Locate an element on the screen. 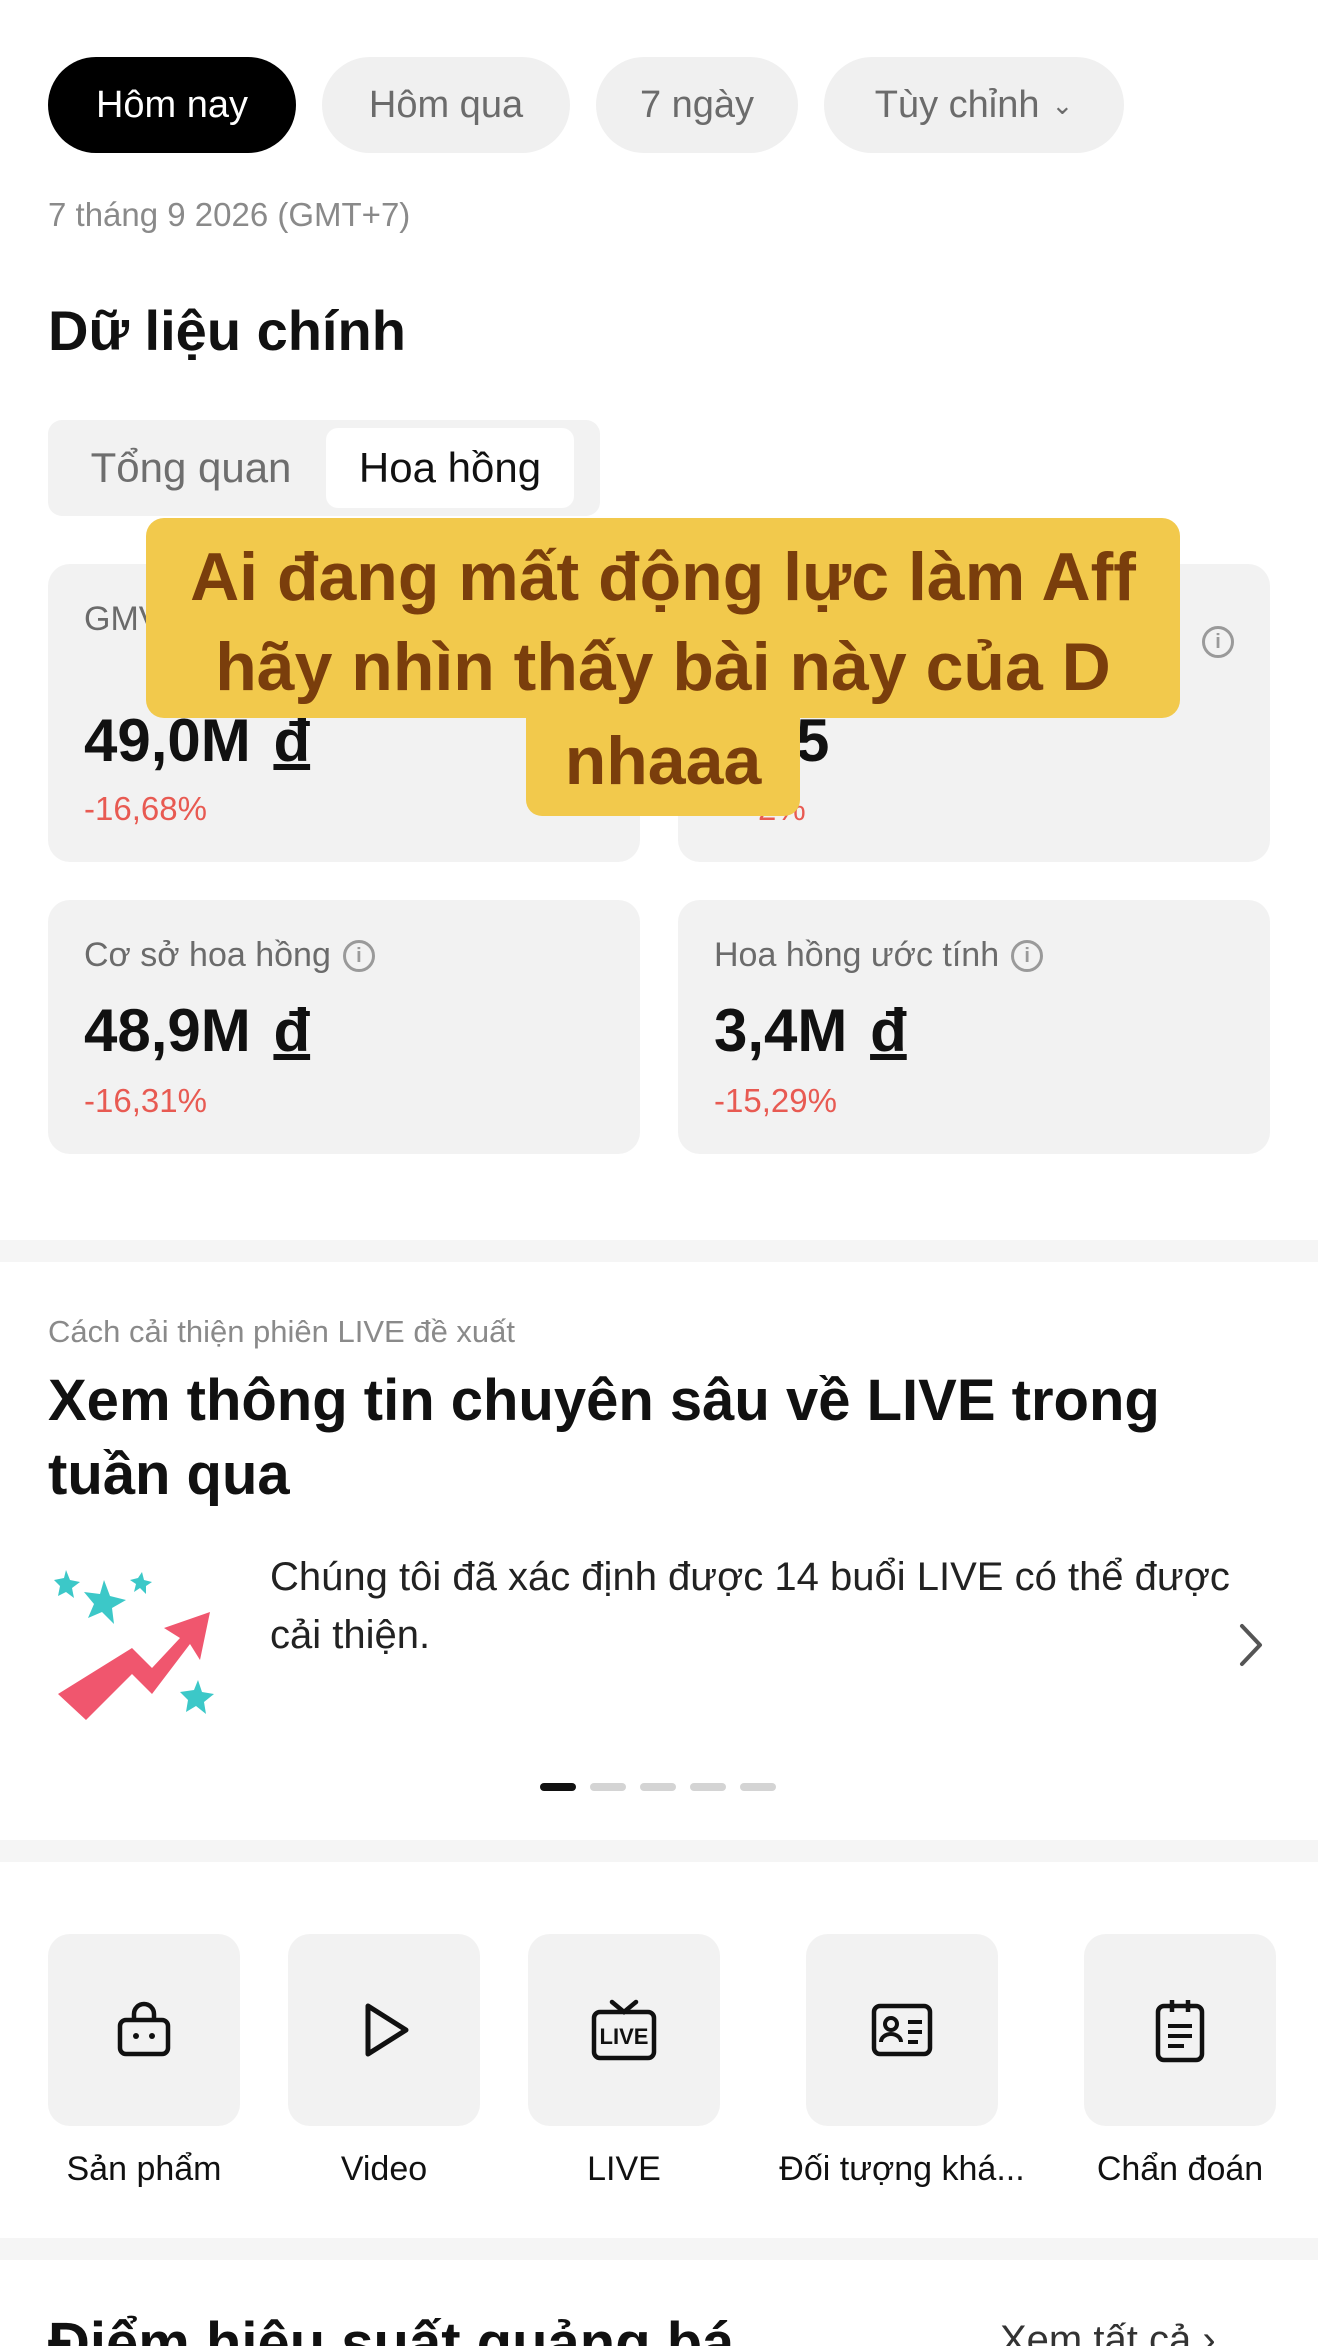 The height and width of the screenshot is (2346, 1318). caption-line-2: hãy nhìn thấy bài này của D is located at coordinates (663, 667).